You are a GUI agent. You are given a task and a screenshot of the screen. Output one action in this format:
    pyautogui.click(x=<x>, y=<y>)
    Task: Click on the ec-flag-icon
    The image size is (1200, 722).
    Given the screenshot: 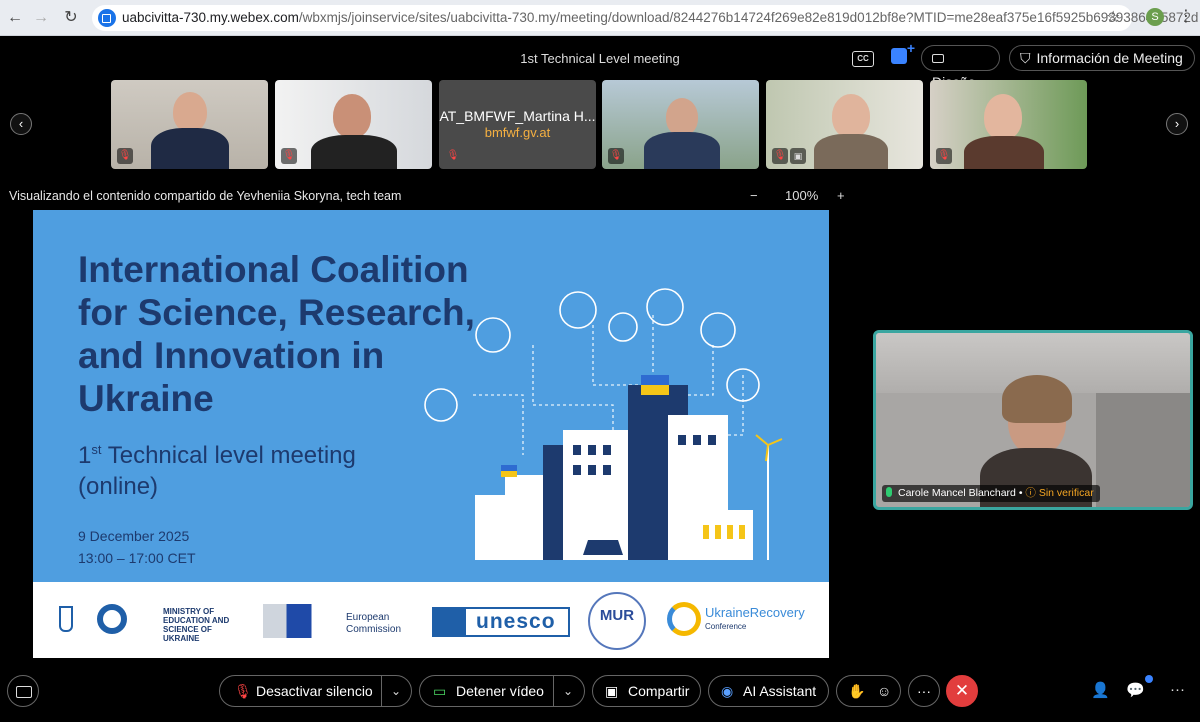 What is the action you would take?
    pyautogui.click(x=302, y=621)
    